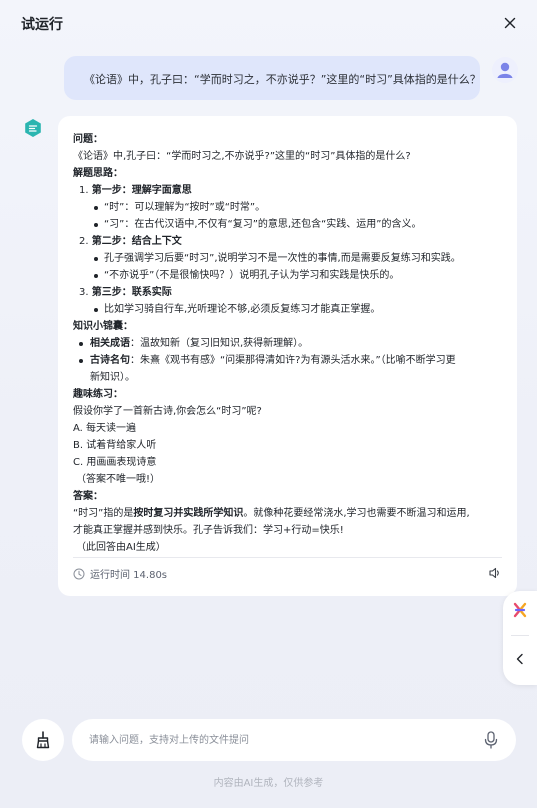  Describe the element at coordinates (268, 24) in the screenshot. I see `header: 试运行` at that location.